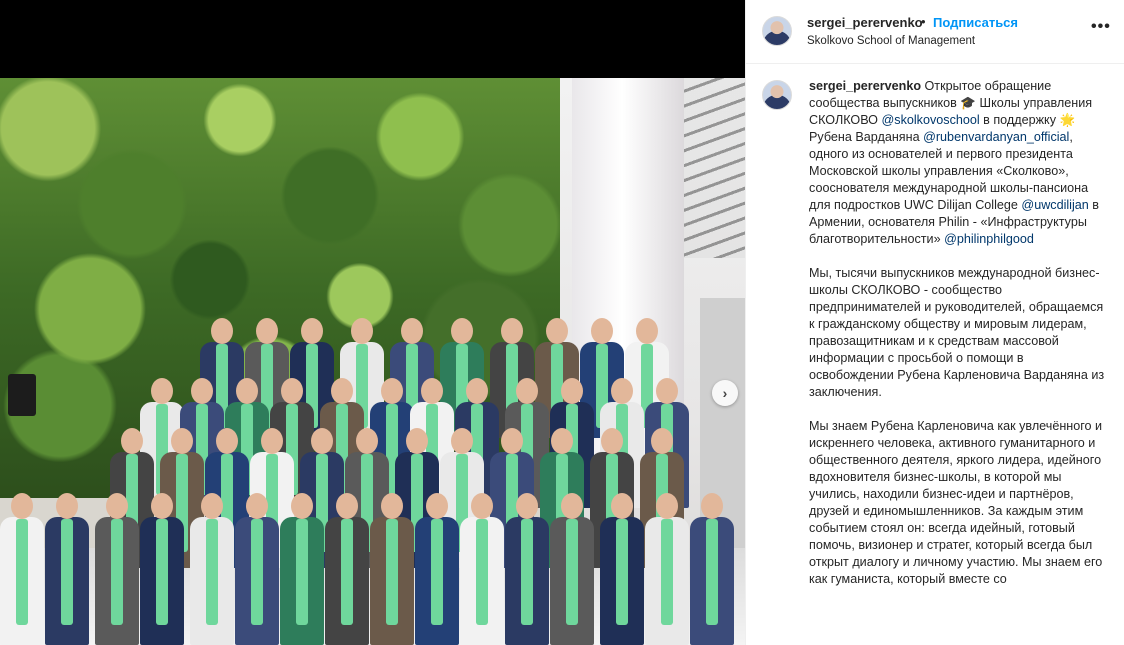 The height and width of the screenshot is (645, 1124). What do you see at coordinates (710, 168) in the screenshot?
I see `ceiling-slats` at bounding box center [710, 168].